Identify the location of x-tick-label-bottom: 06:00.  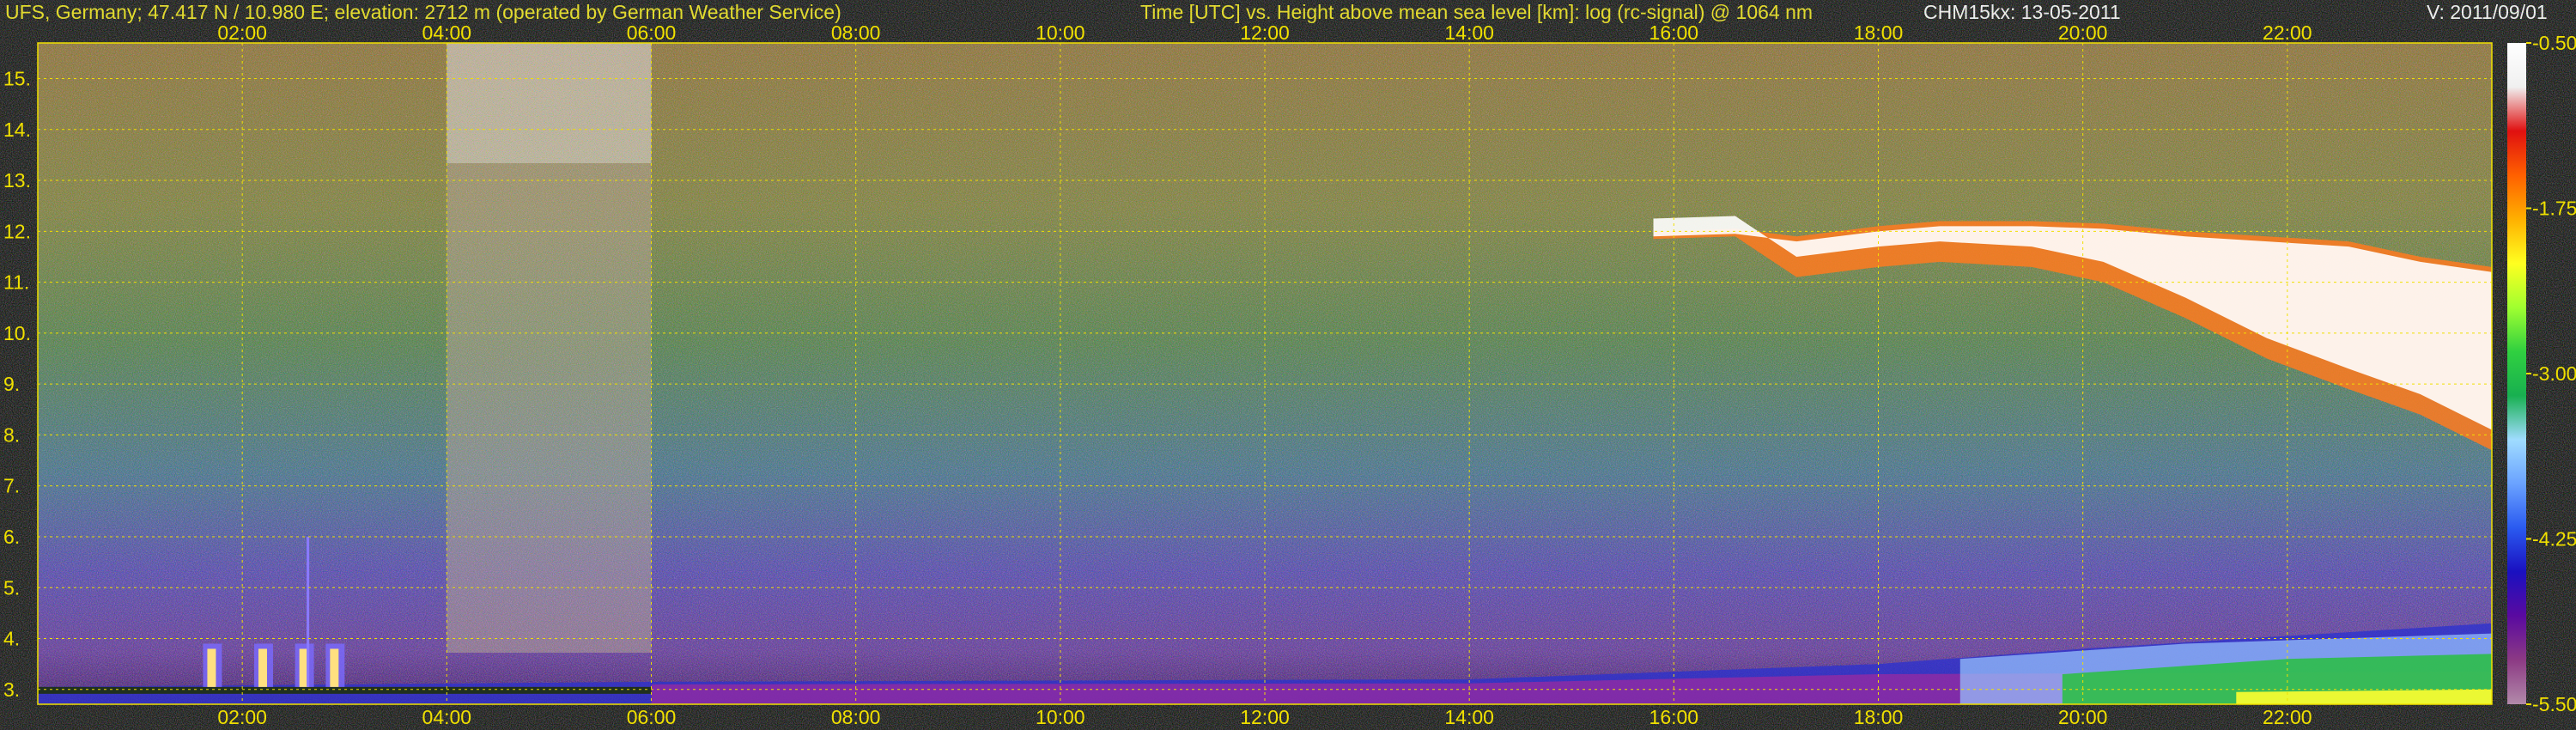
(652, 717).